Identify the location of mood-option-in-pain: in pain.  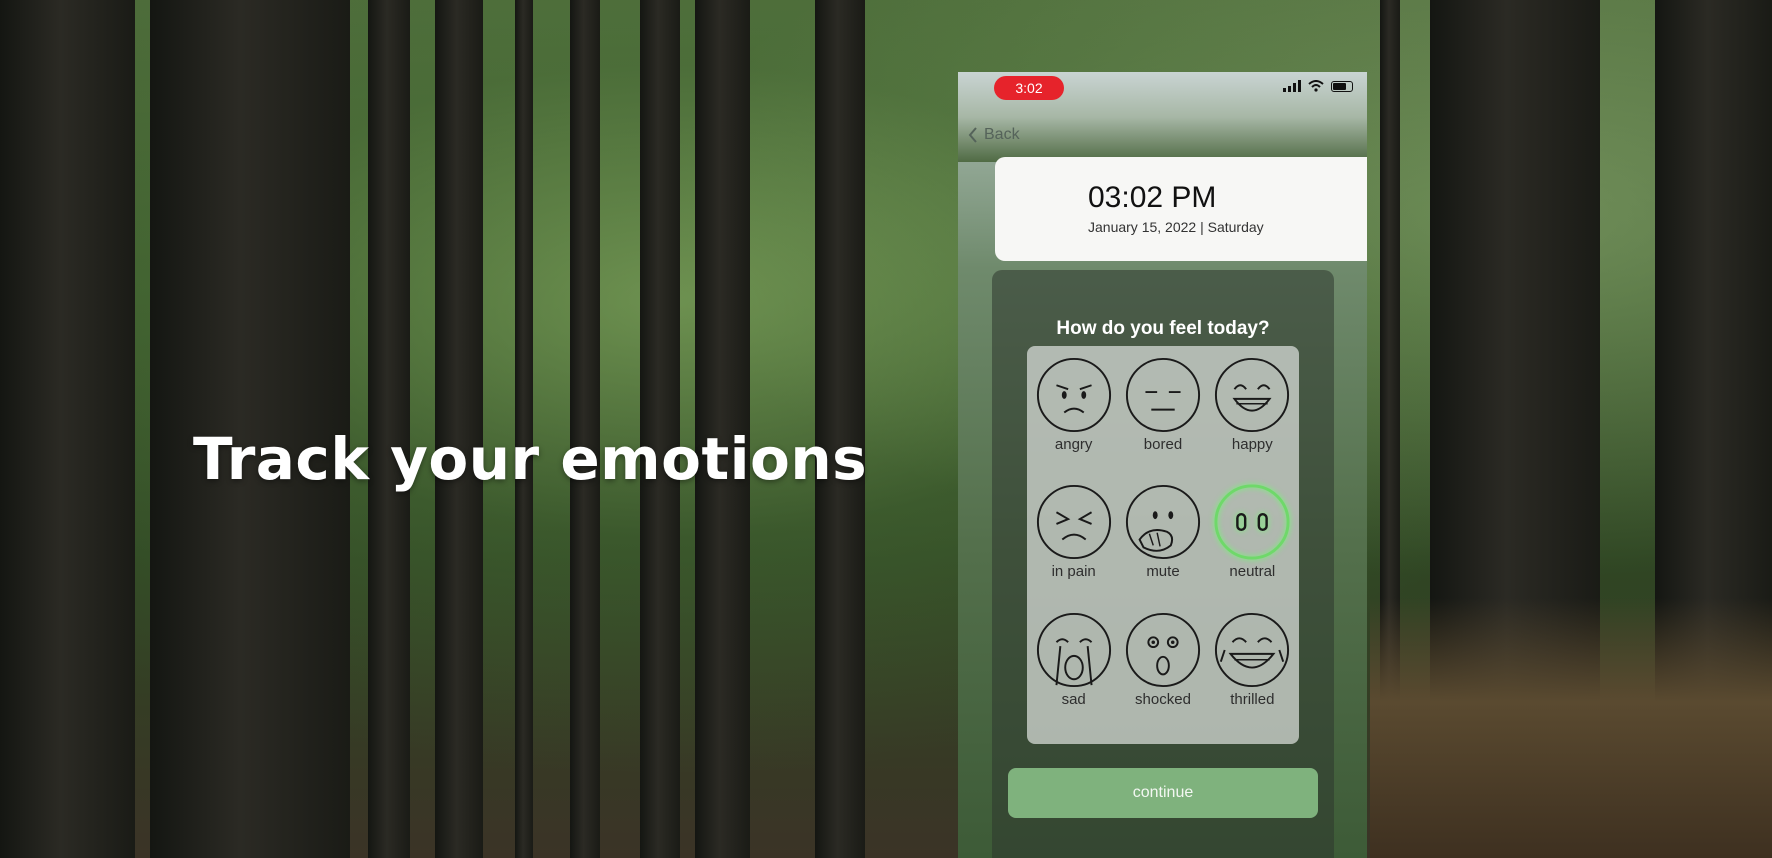
(1073, 546).